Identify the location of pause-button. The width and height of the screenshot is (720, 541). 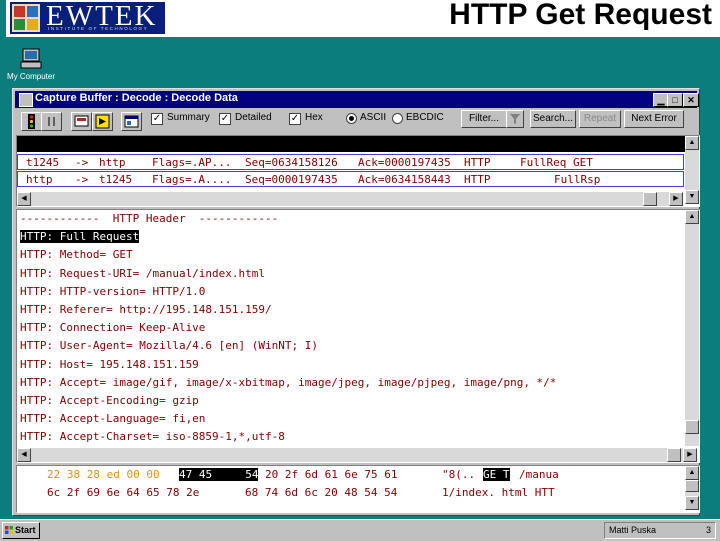
(51, 121).